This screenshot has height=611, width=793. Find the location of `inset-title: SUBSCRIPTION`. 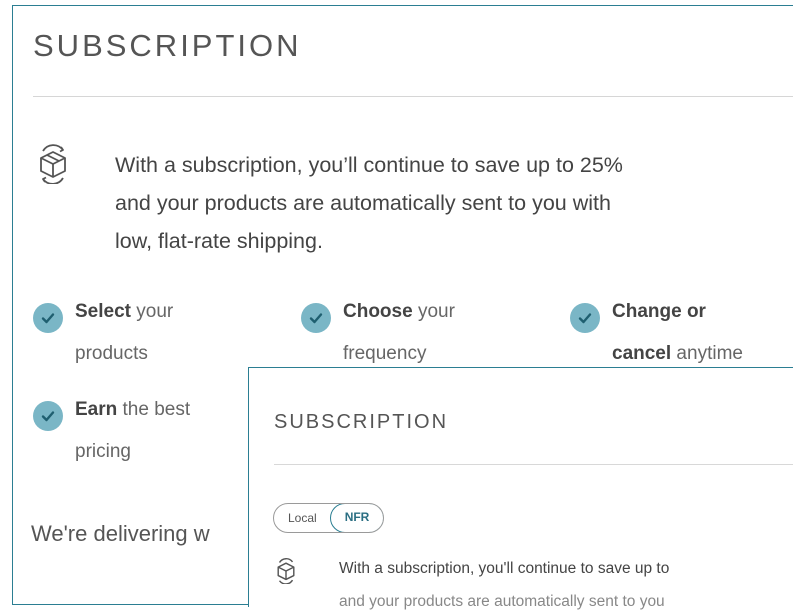

inset-title: SUBSCRIPTION is located at coordinates (361, 422).